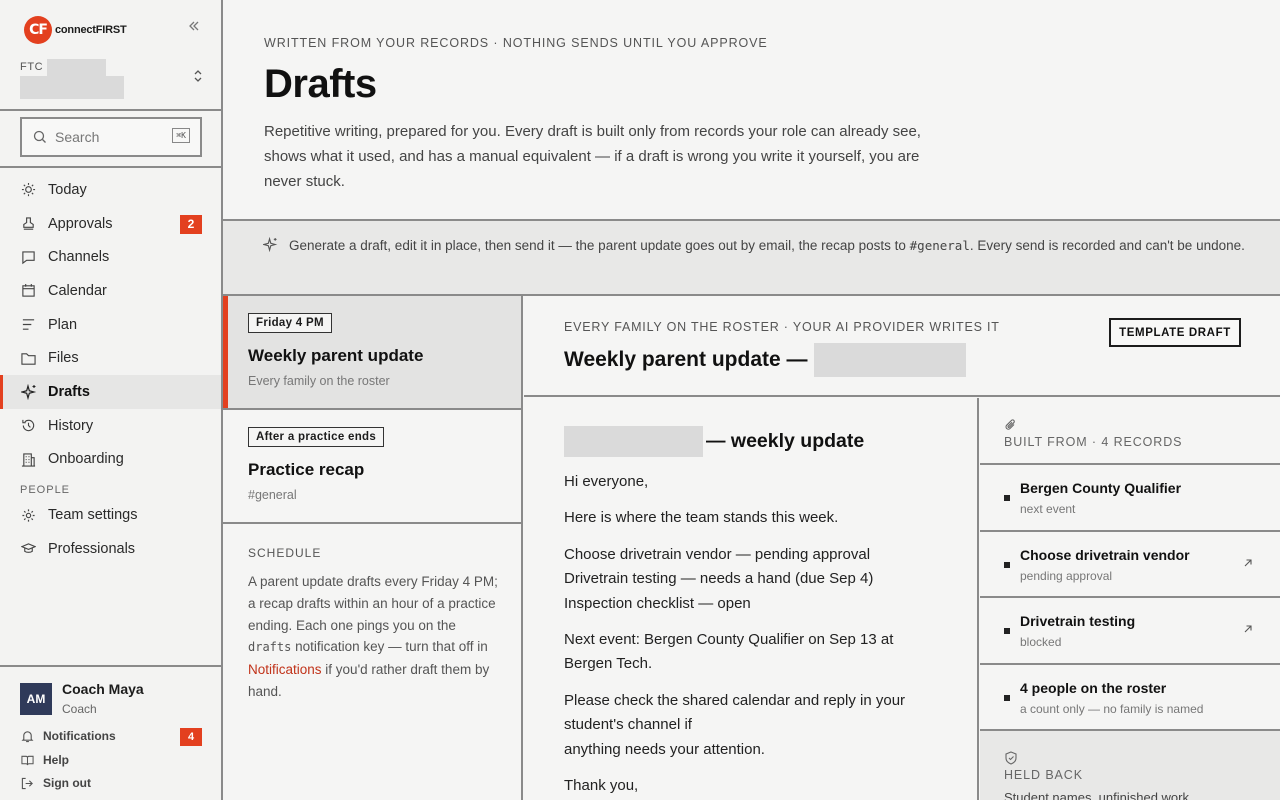 The width and height of the screenshot is (1280, 800). Describe the element at coordinates (36, 699) in the screenshot. I see `avatar: AM` at that location.